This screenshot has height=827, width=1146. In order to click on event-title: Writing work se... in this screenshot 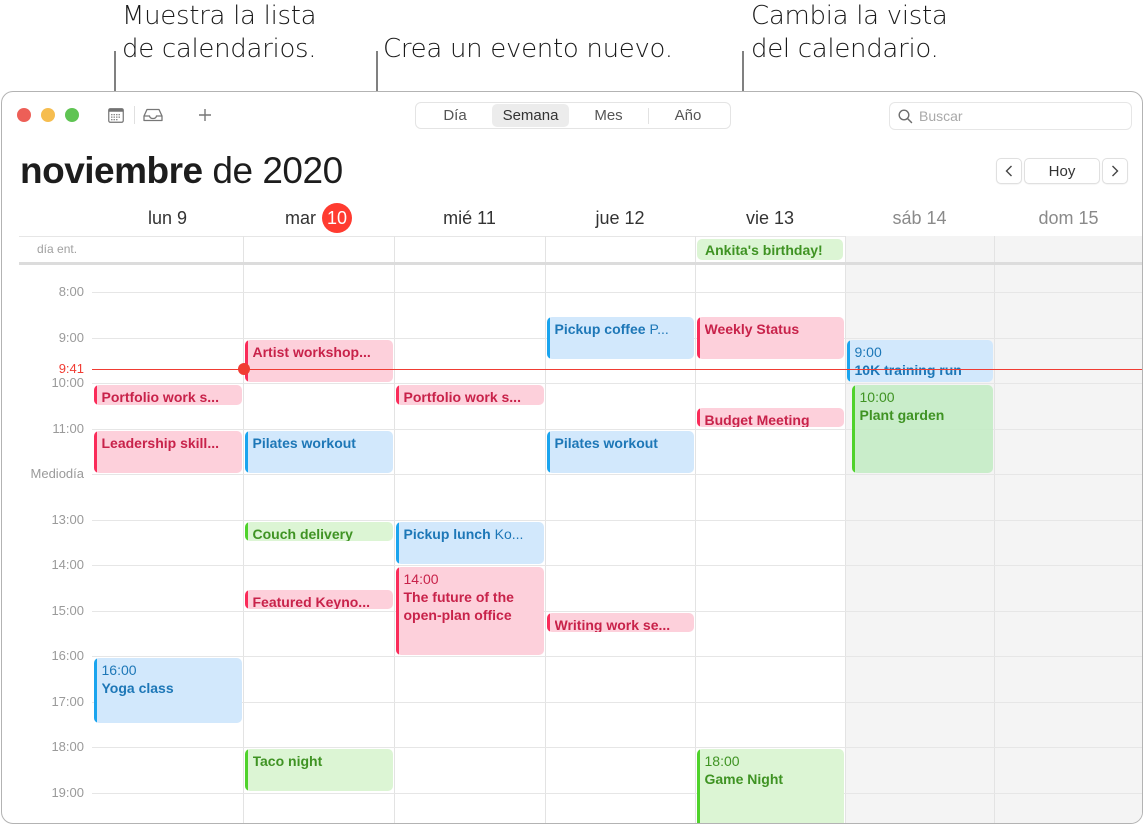, I will do `click(612, 624)`.